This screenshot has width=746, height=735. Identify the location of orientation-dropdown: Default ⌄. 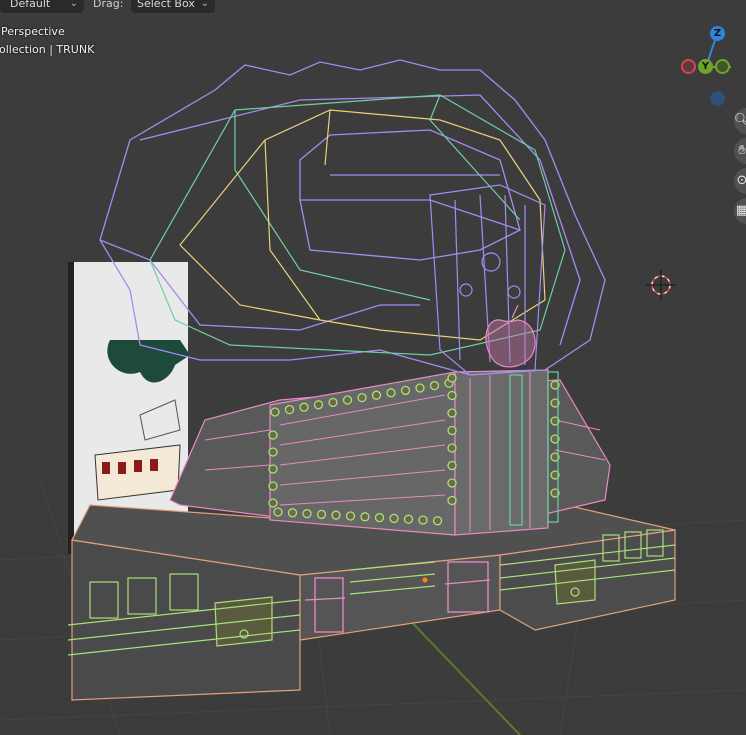
(42, 6).